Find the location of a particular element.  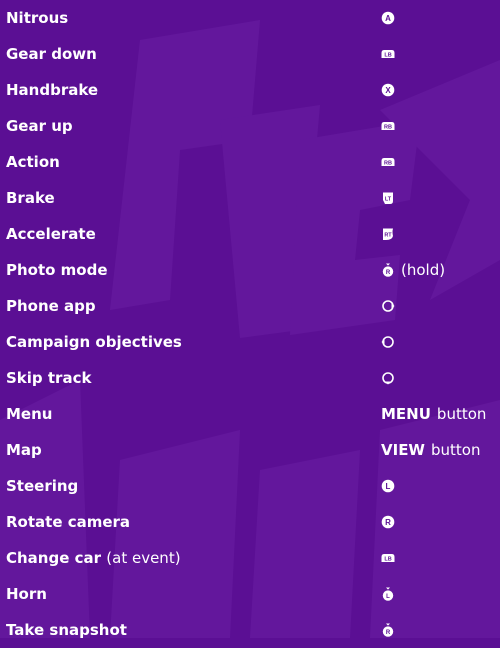

action-name: Take snapshot is located at coordinates (66, 630).